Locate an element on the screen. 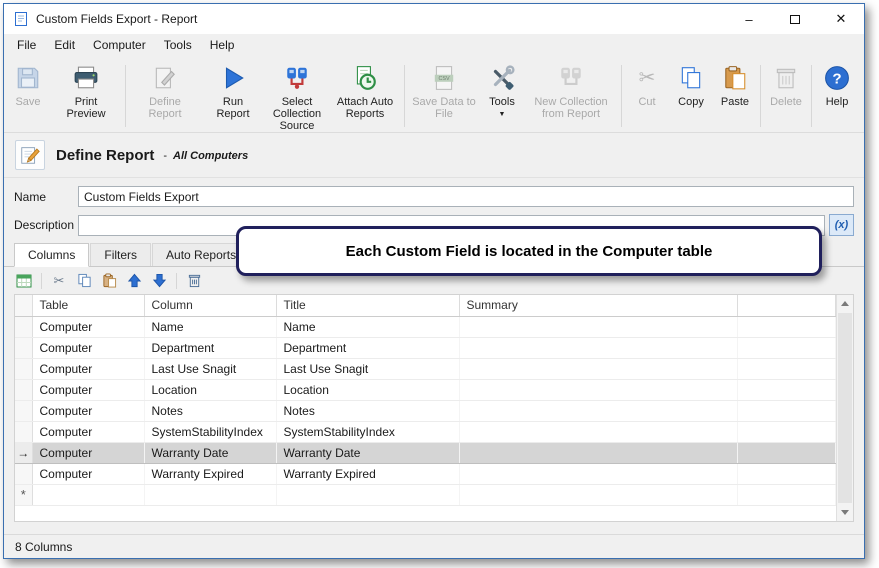 The width and height of the screenshot is (879, 568). delete-button: Delete is located at coordinates (786, 85).